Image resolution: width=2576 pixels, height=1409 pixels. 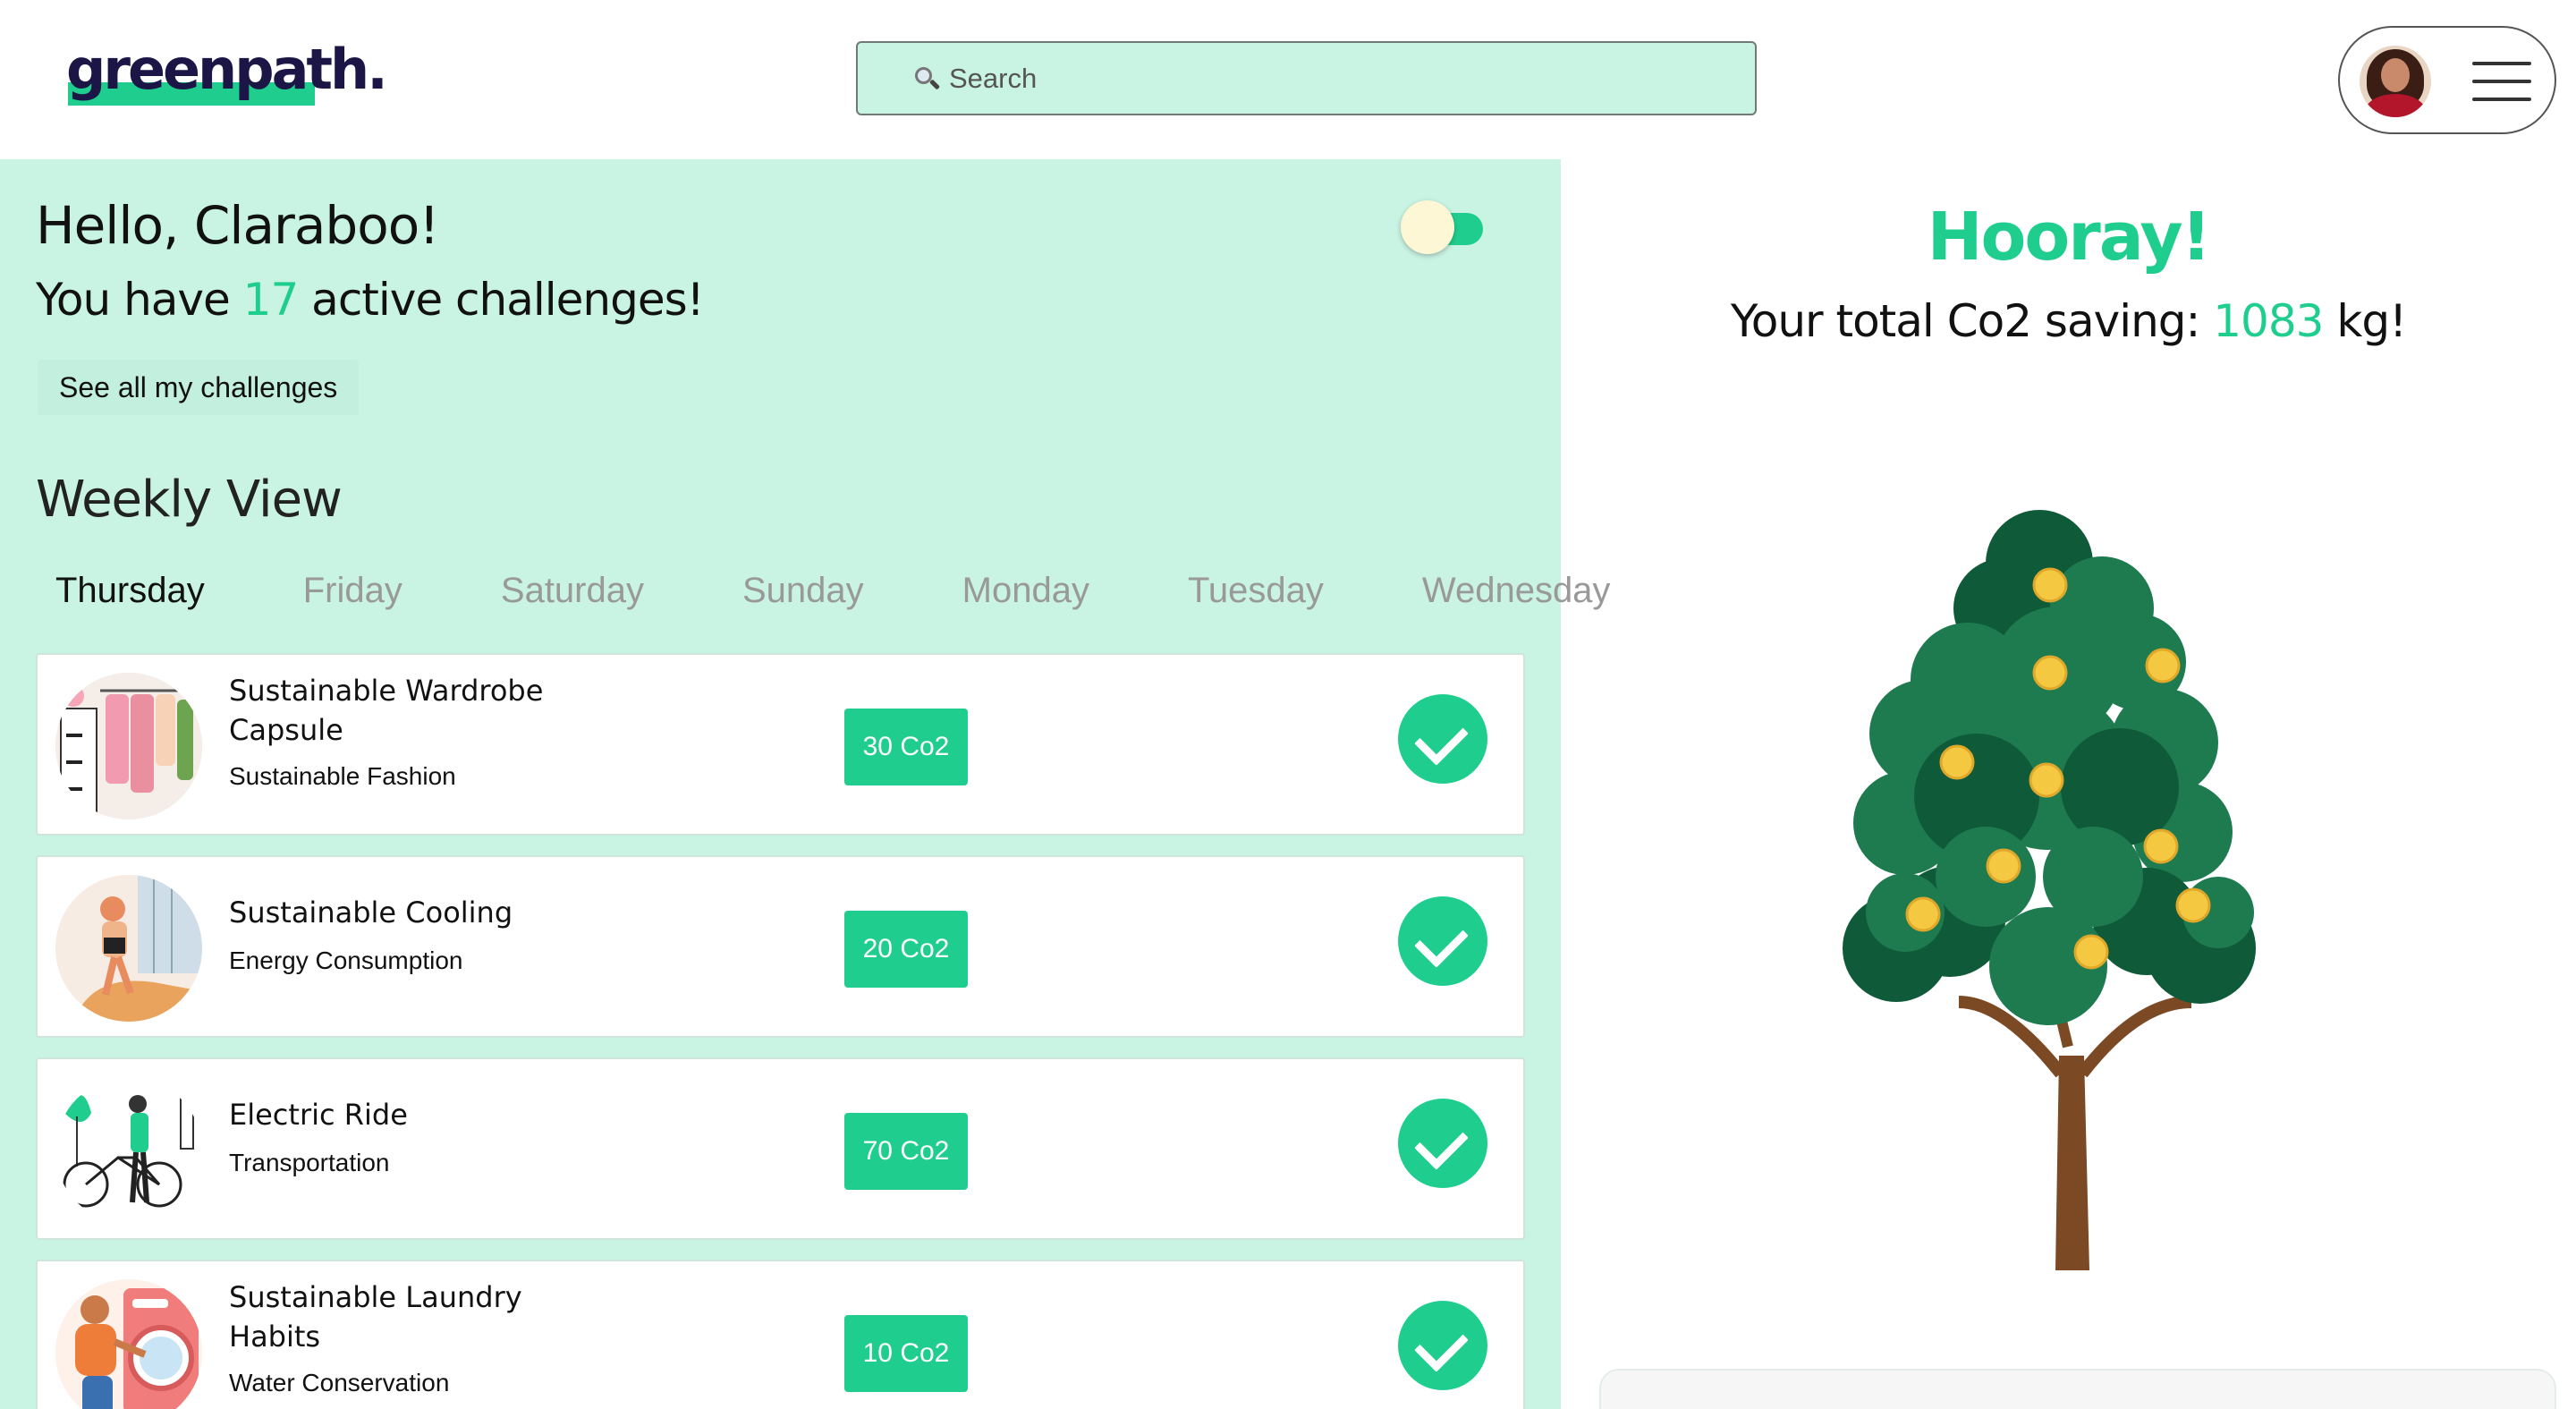 What do you see at coordinates (353, 597) in the screenshot?
I see `tab-friday: Friday` at bounding box center [353, 597].